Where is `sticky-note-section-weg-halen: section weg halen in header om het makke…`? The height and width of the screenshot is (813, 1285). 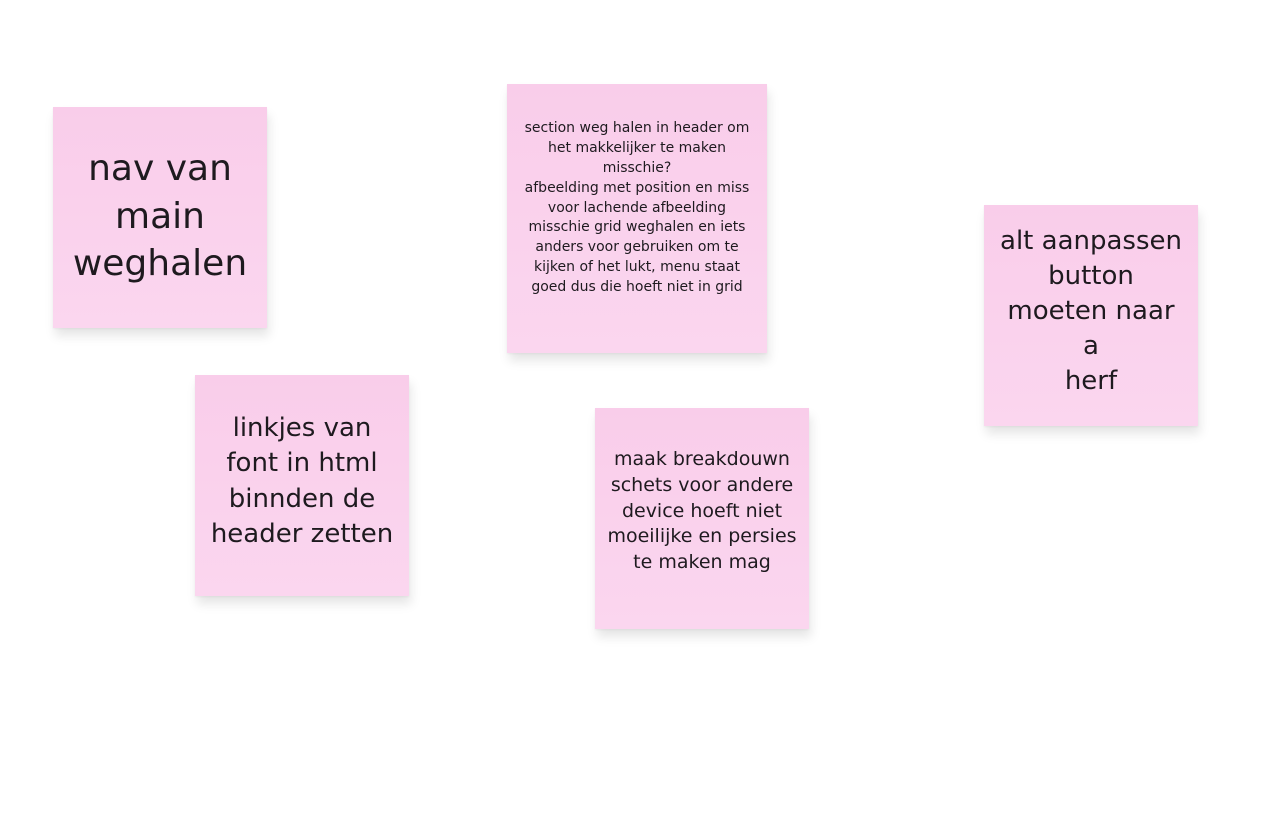 sticky-note-section-weg-halen: section weg halen in header om het makke… is located at coordinates (637, 218).